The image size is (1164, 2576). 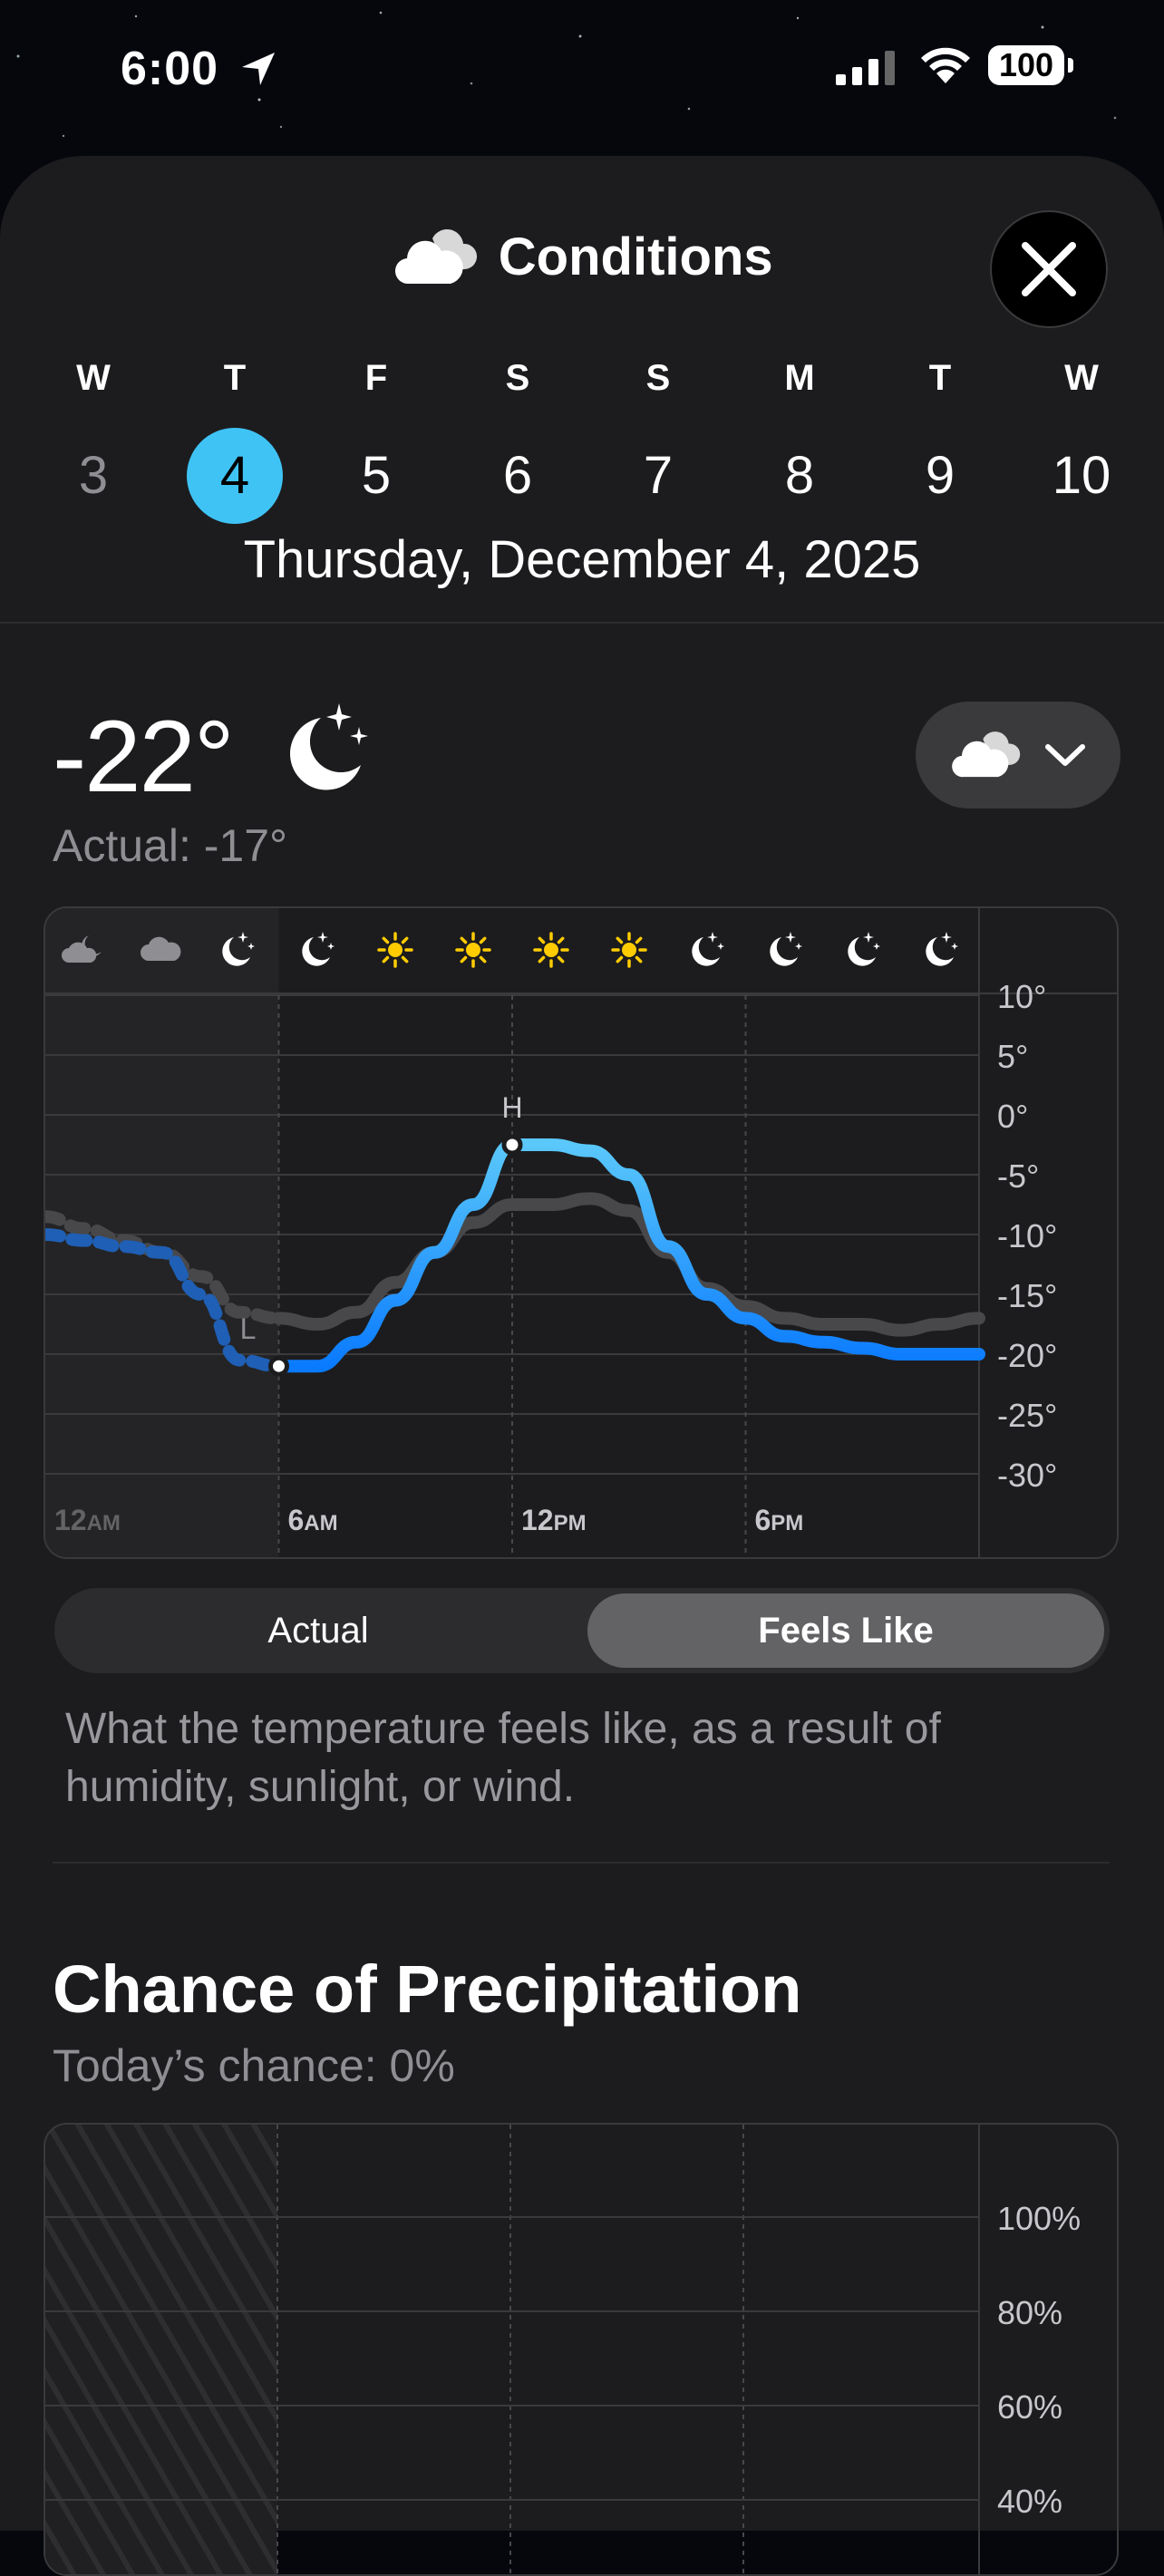 I want to click on close-icon, so click(x=1049, y=269).